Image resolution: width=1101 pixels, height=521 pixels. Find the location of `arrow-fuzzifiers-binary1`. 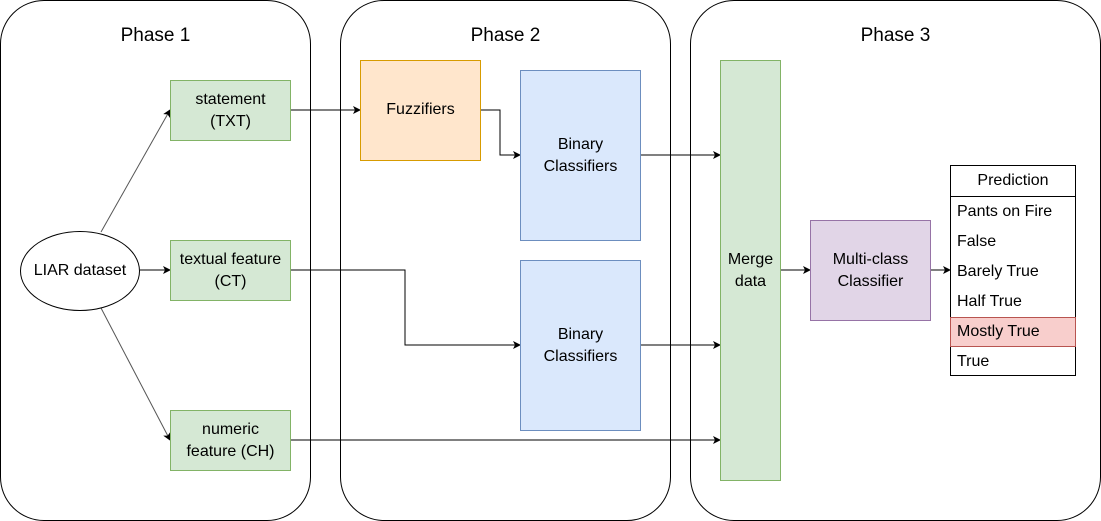

arrow-fuzzifiers-binary1 is located at coordinates (500, 134).